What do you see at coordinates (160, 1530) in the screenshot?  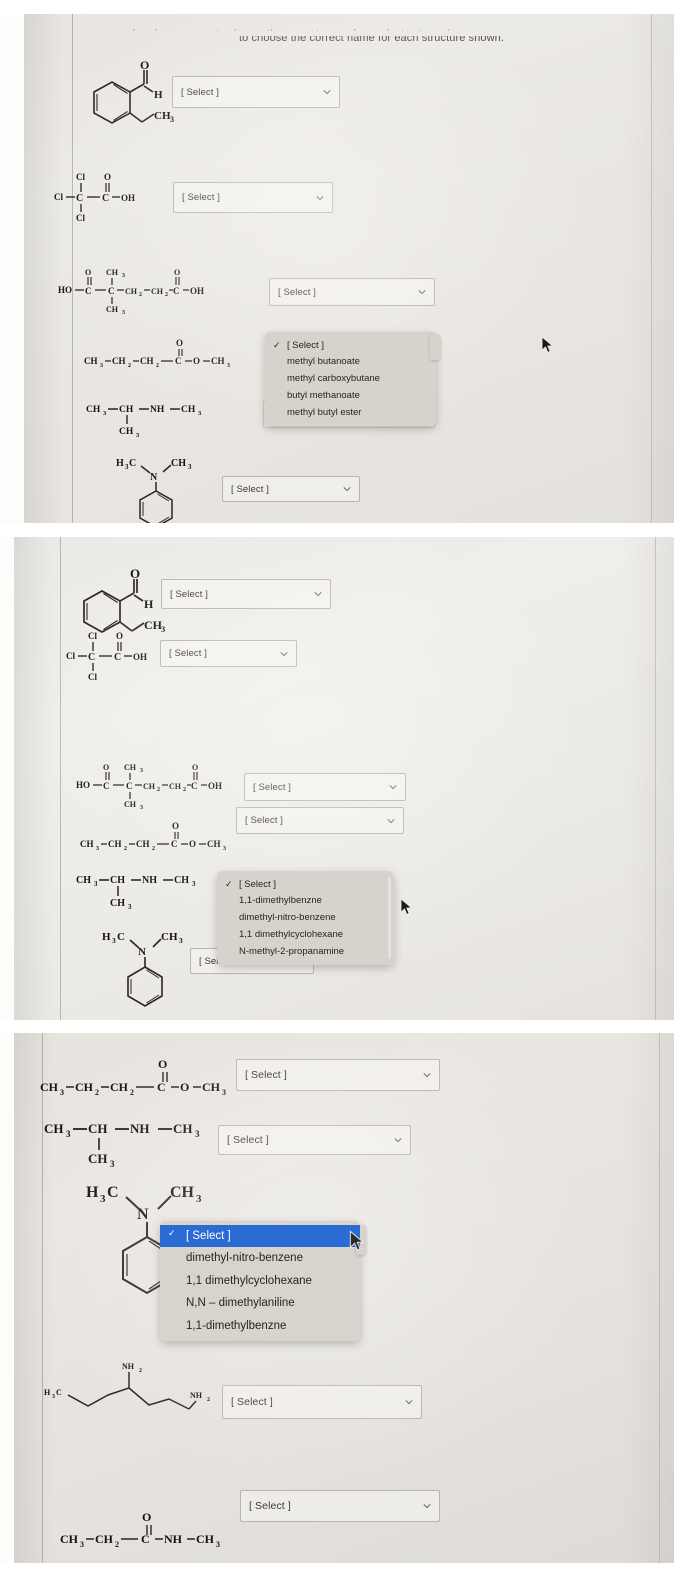 I see `structure-n-methylpropanamide: O CH 3 CH 2 C NH CH 3` at bounding box center [160, 1530].